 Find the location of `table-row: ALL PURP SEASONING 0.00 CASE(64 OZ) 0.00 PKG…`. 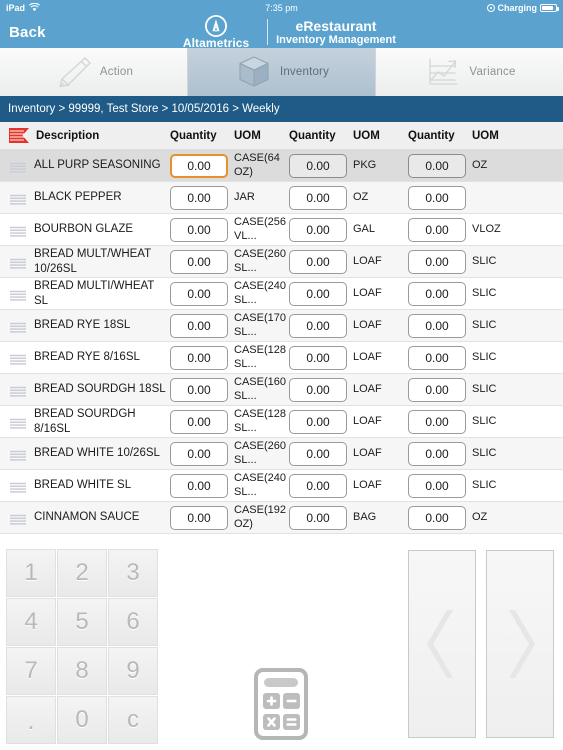

table-row: ALL PURP SEASONING 0.00 CASE(64 OZ) 0.00 PKG… is located at coordinates (281, 166).